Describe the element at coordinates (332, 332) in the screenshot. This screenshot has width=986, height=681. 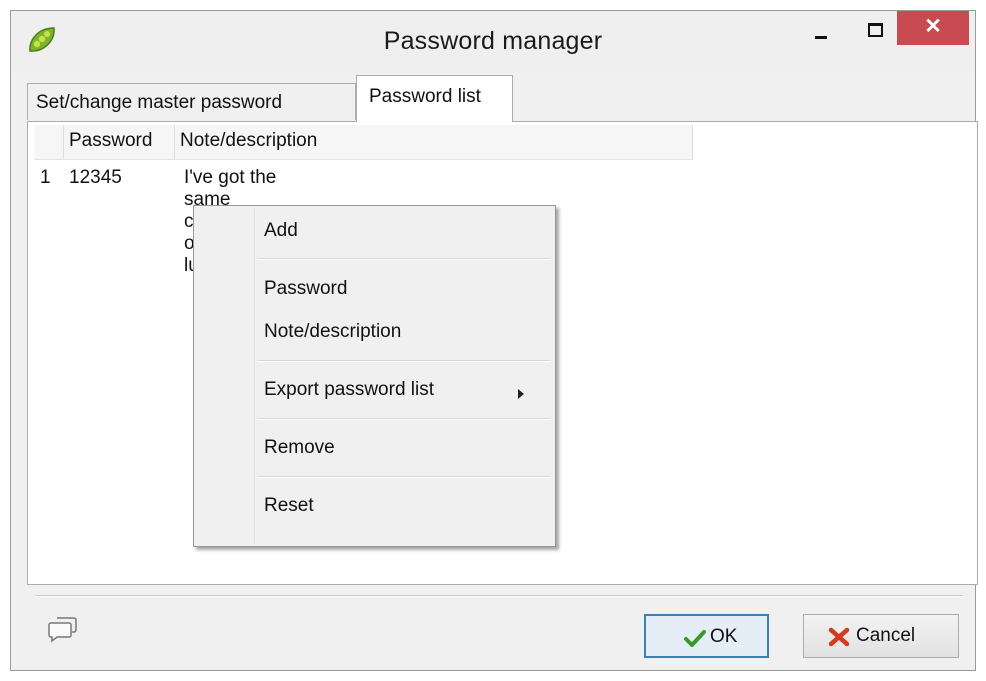
I see `menu-item-note-description: Note/description` at that location.